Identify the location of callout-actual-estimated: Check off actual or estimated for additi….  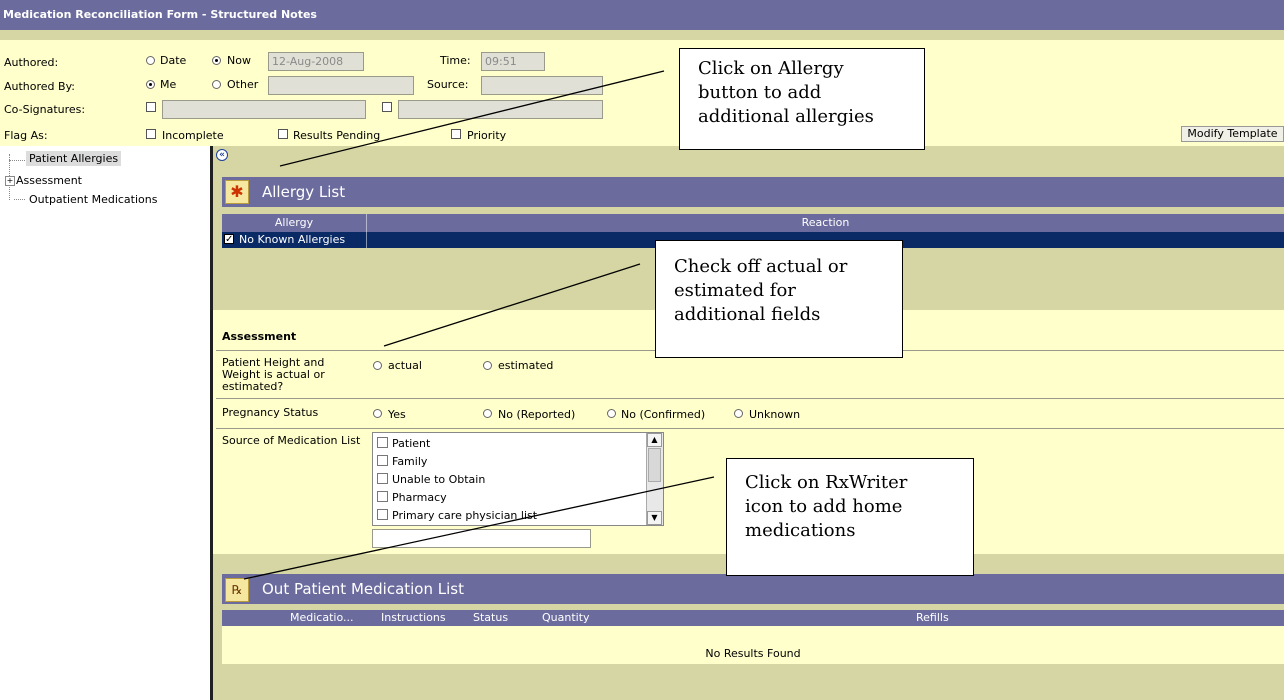
(779, 299).